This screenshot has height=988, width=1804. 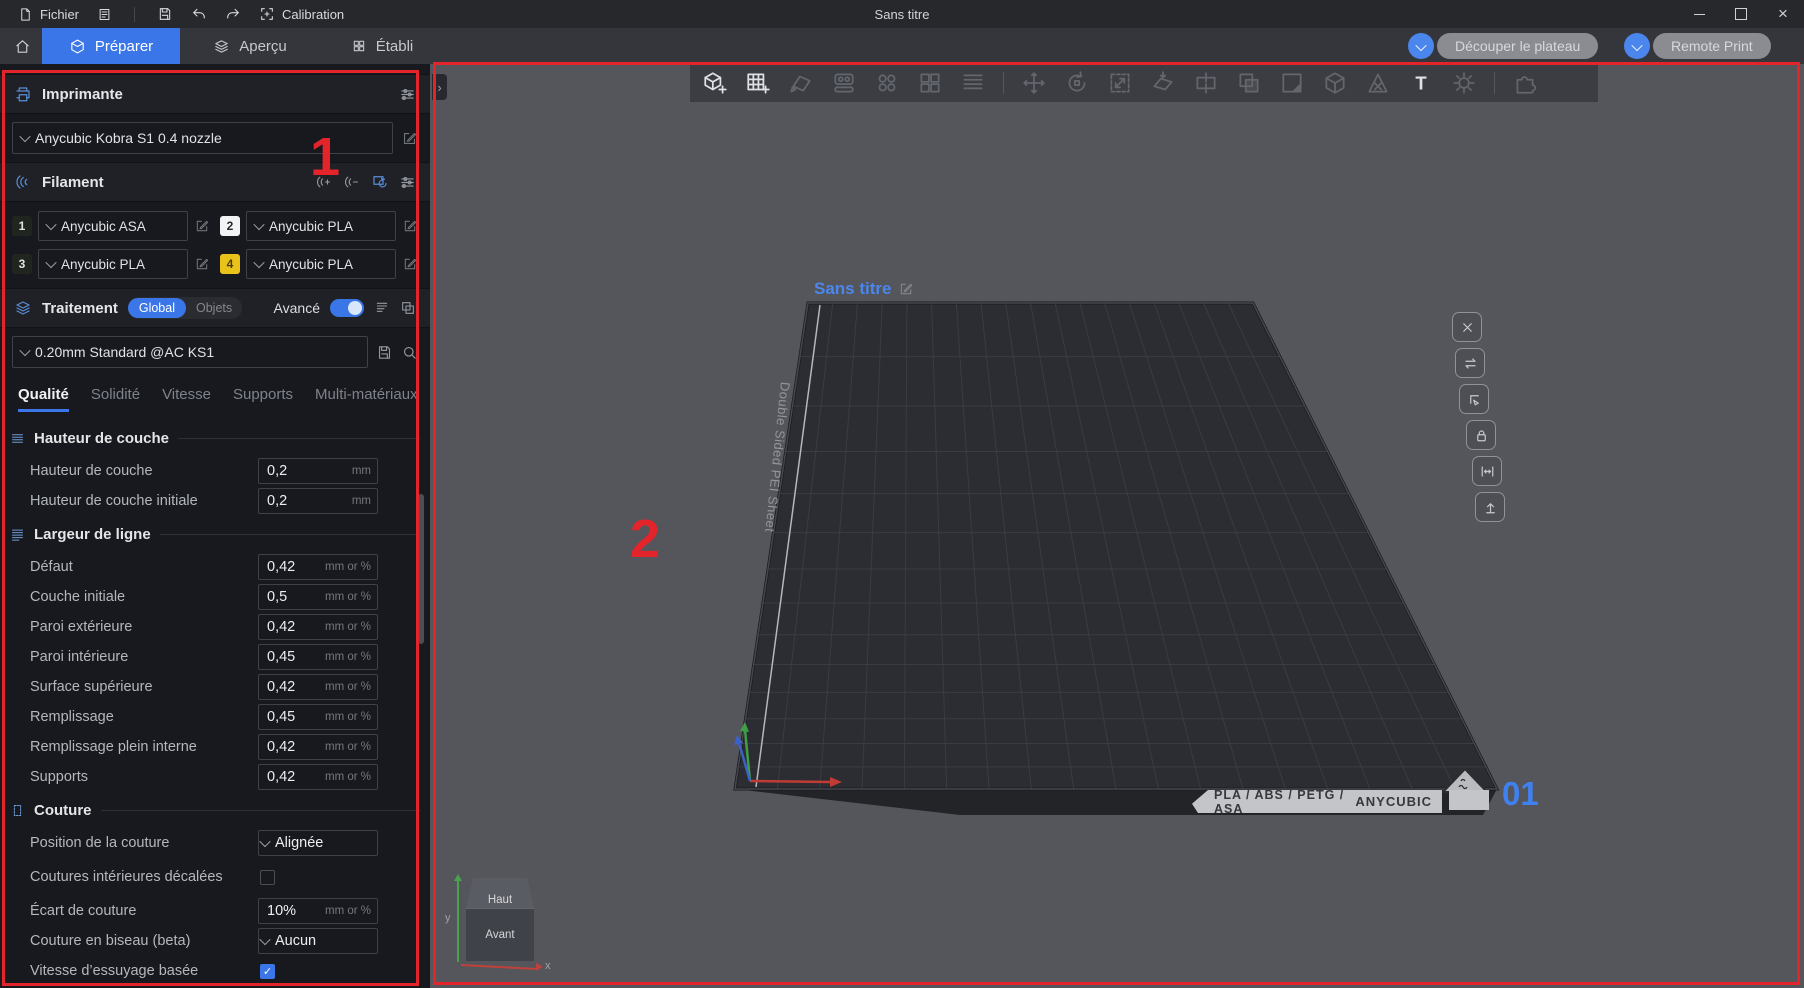 What do you see at coordinates (1467, 327) in the screenshot?
I see `plate-delete-button` at bounding box center [1467, 327].